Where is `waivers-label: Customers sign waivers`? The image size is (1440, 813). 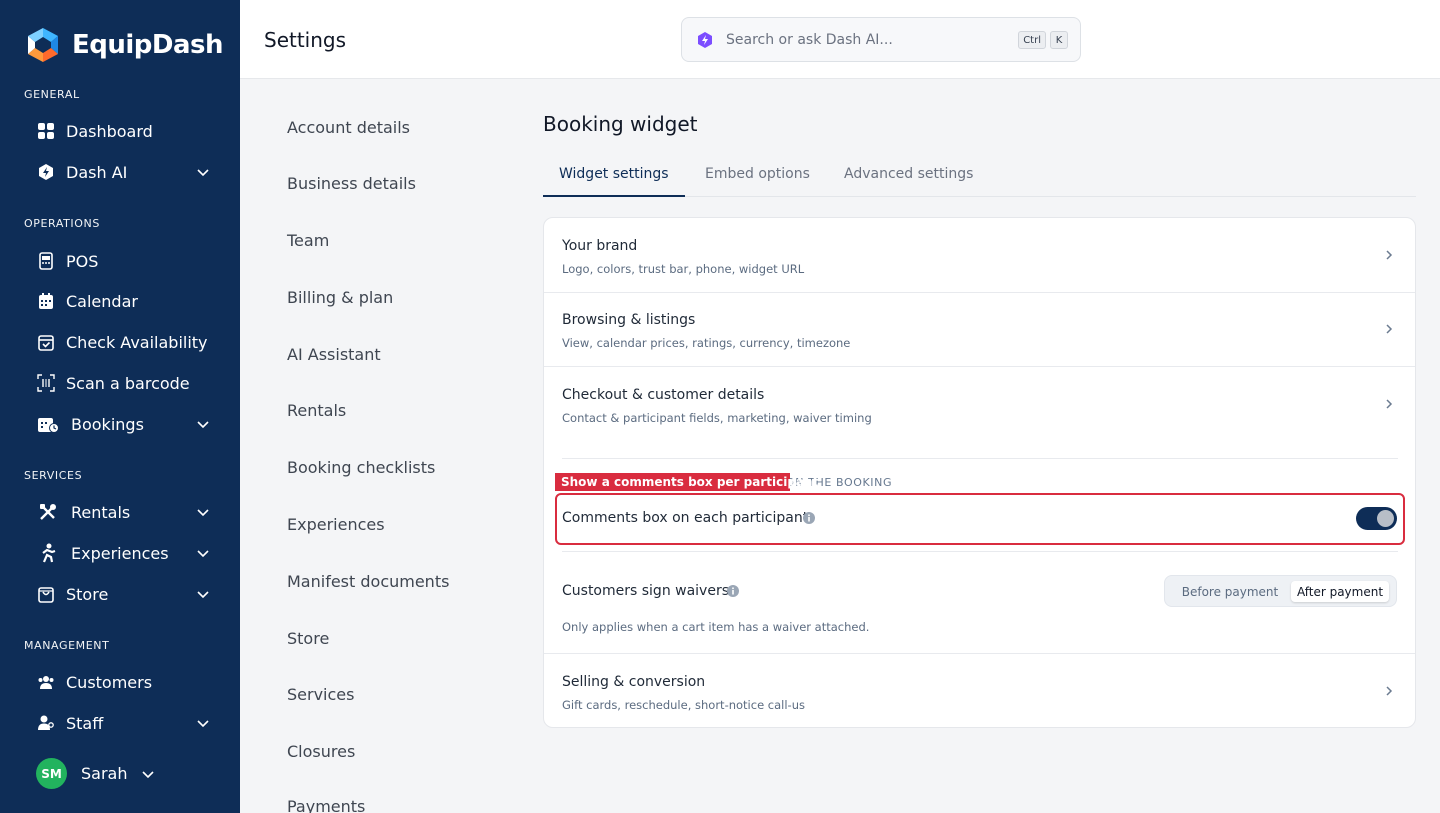 waivers-label: Customers sign waivers is located at coordinates (646, 591).